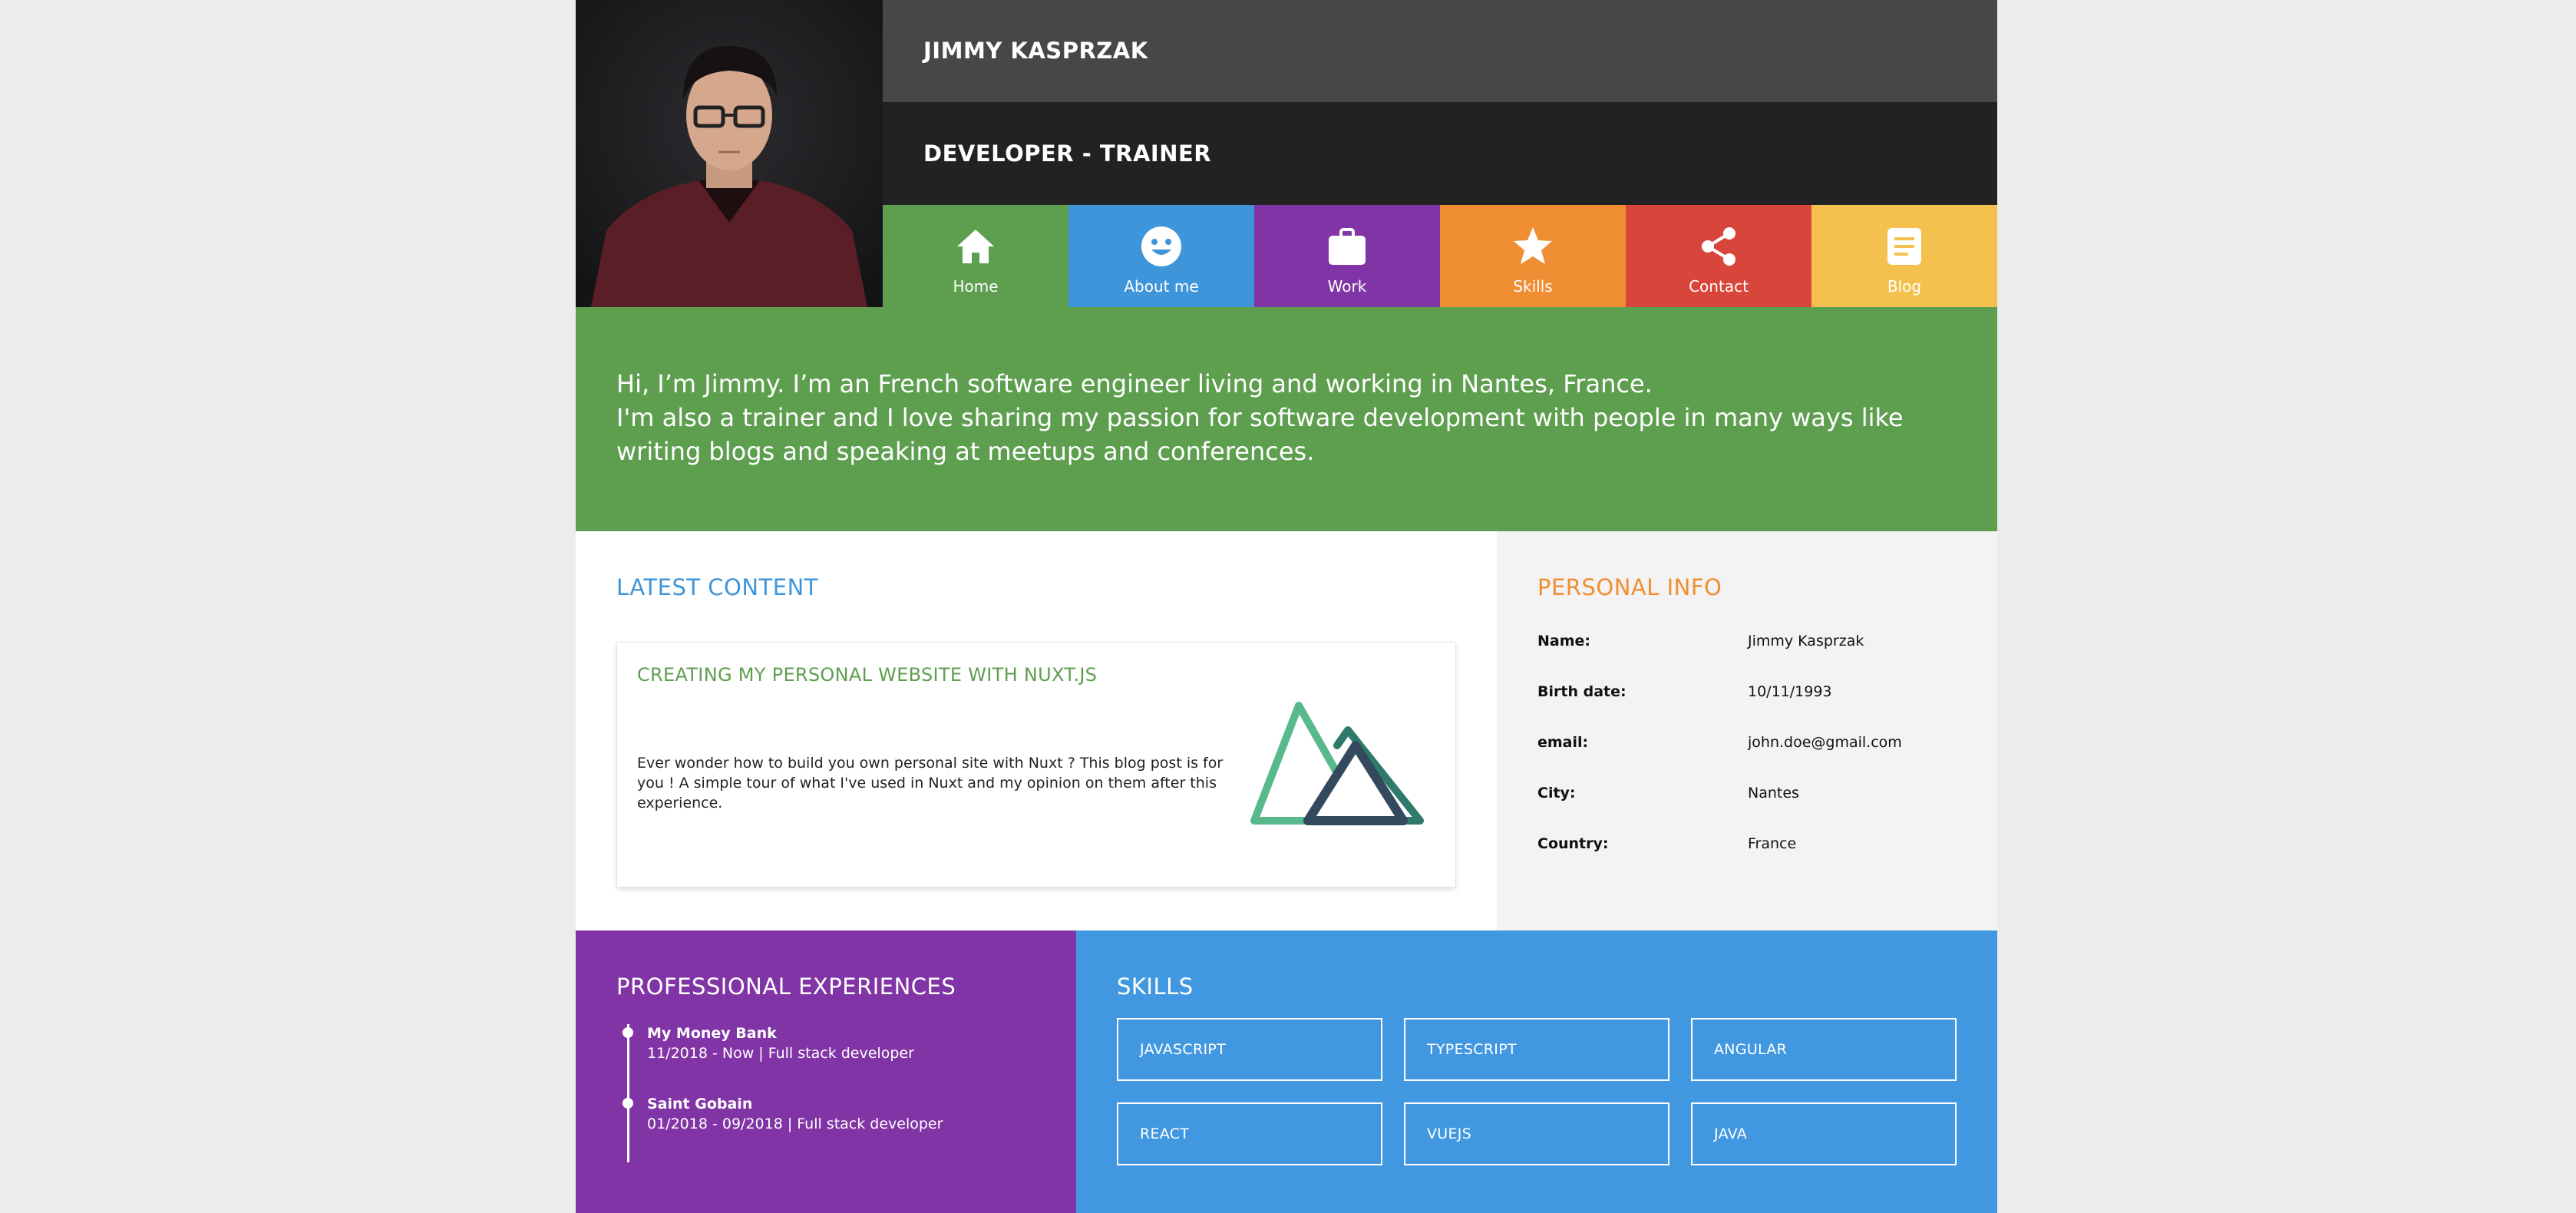  Describe the element at coordinates (1773, 793) in the screenshot. I see `info-value: Nantes` at that location.